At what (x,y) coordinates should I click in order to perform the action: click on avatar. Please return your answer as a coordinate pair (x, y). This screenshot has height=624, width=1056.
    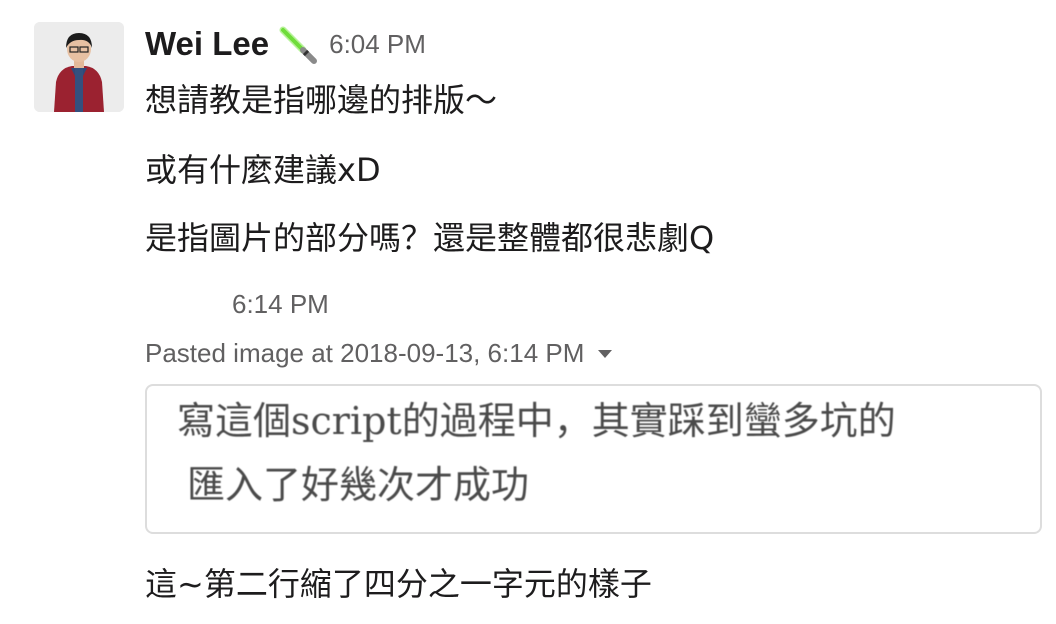
    Looking at the image, I should click on (79, 67).